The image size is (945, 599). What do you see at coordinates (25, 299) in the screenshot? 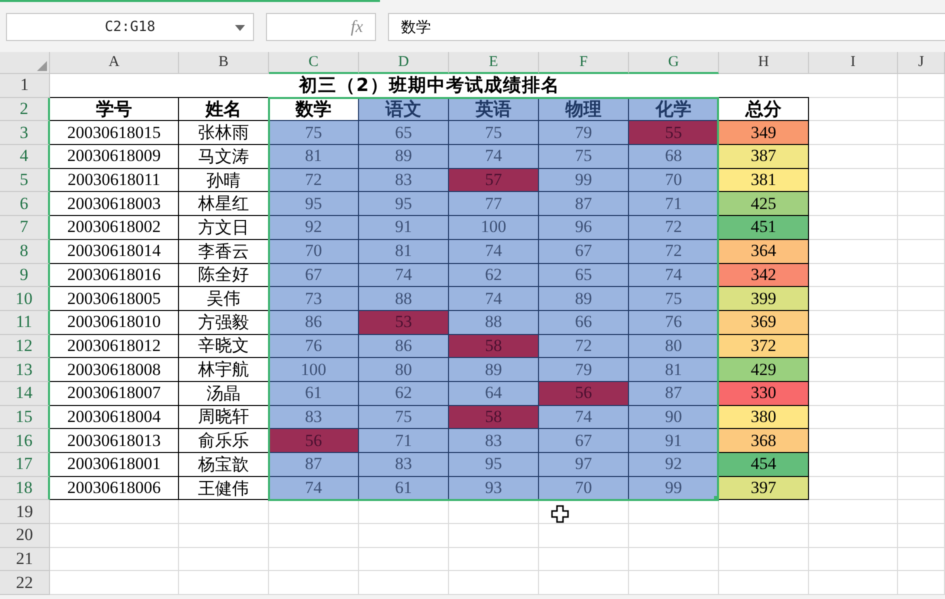
I see `row-header: 10` at bounding box center [25, 299].